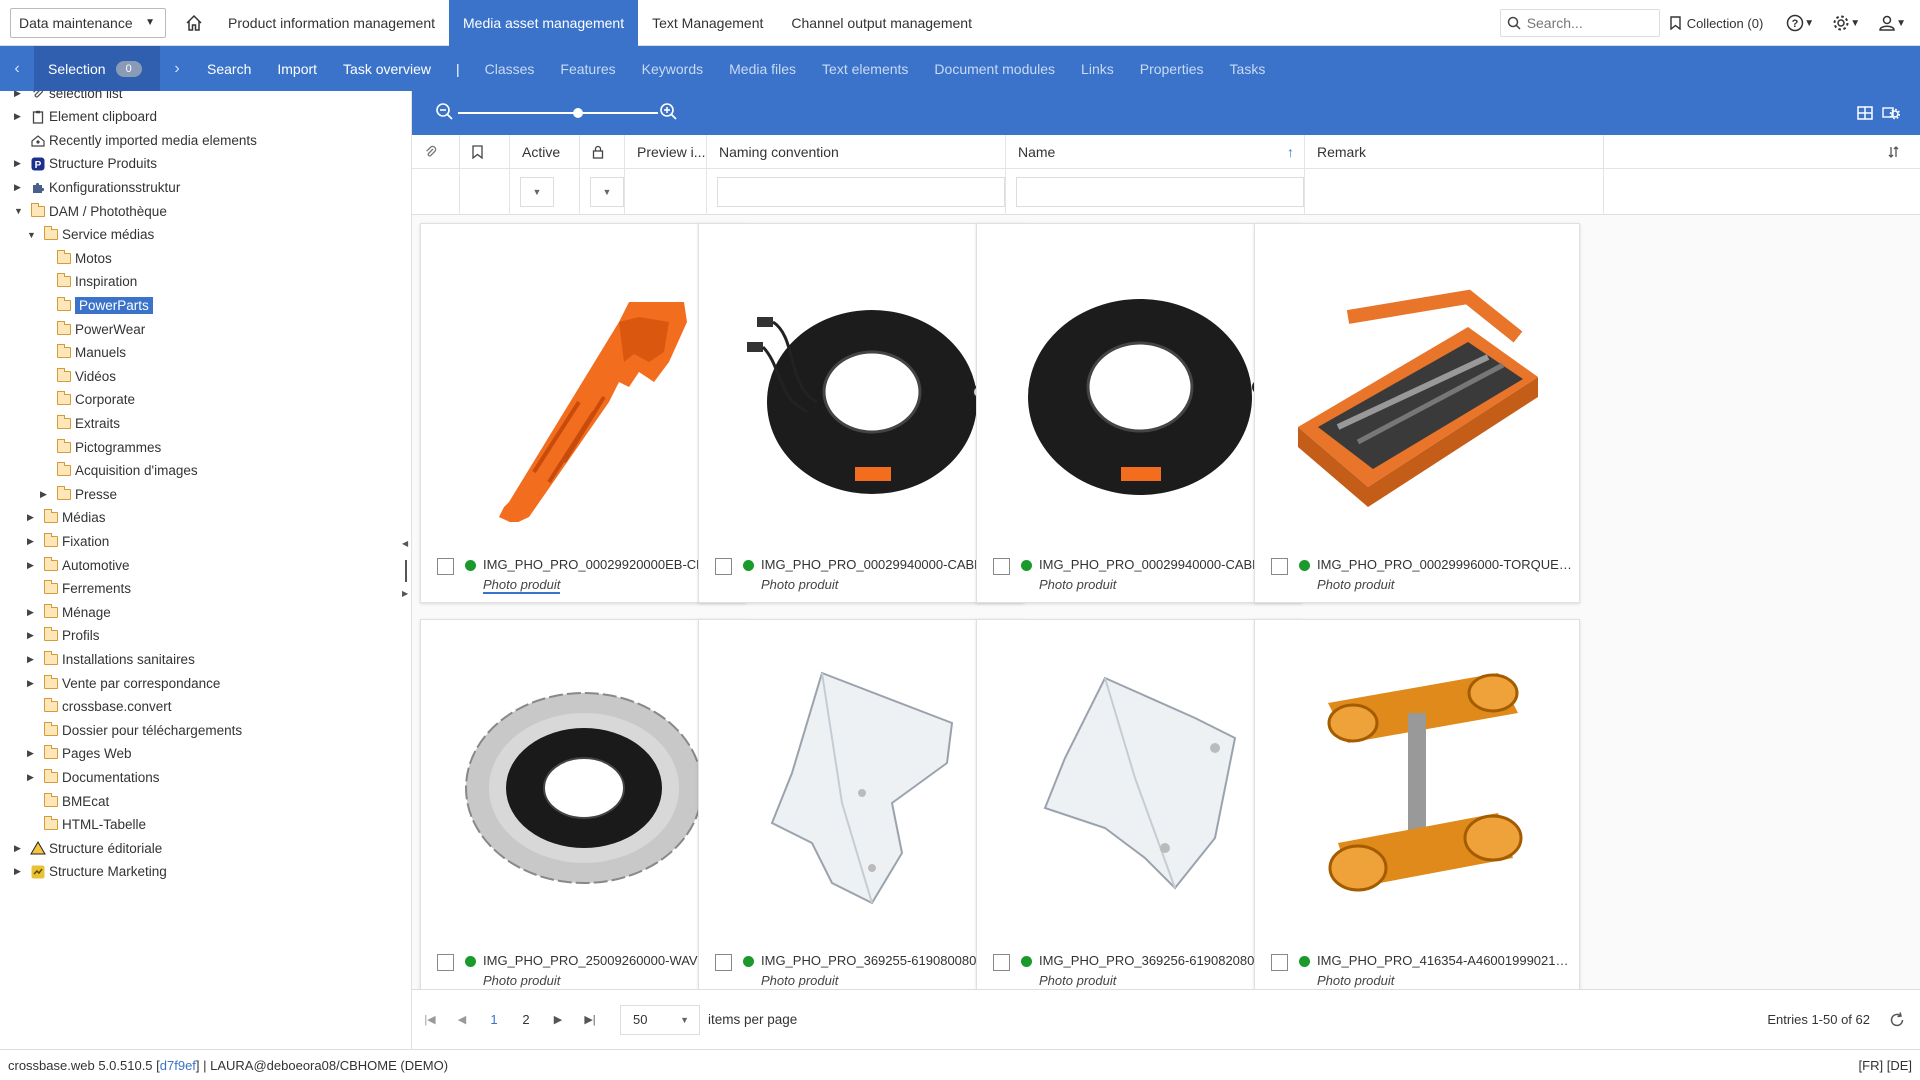  I want to click on column-active: Active, so click(545, 152).